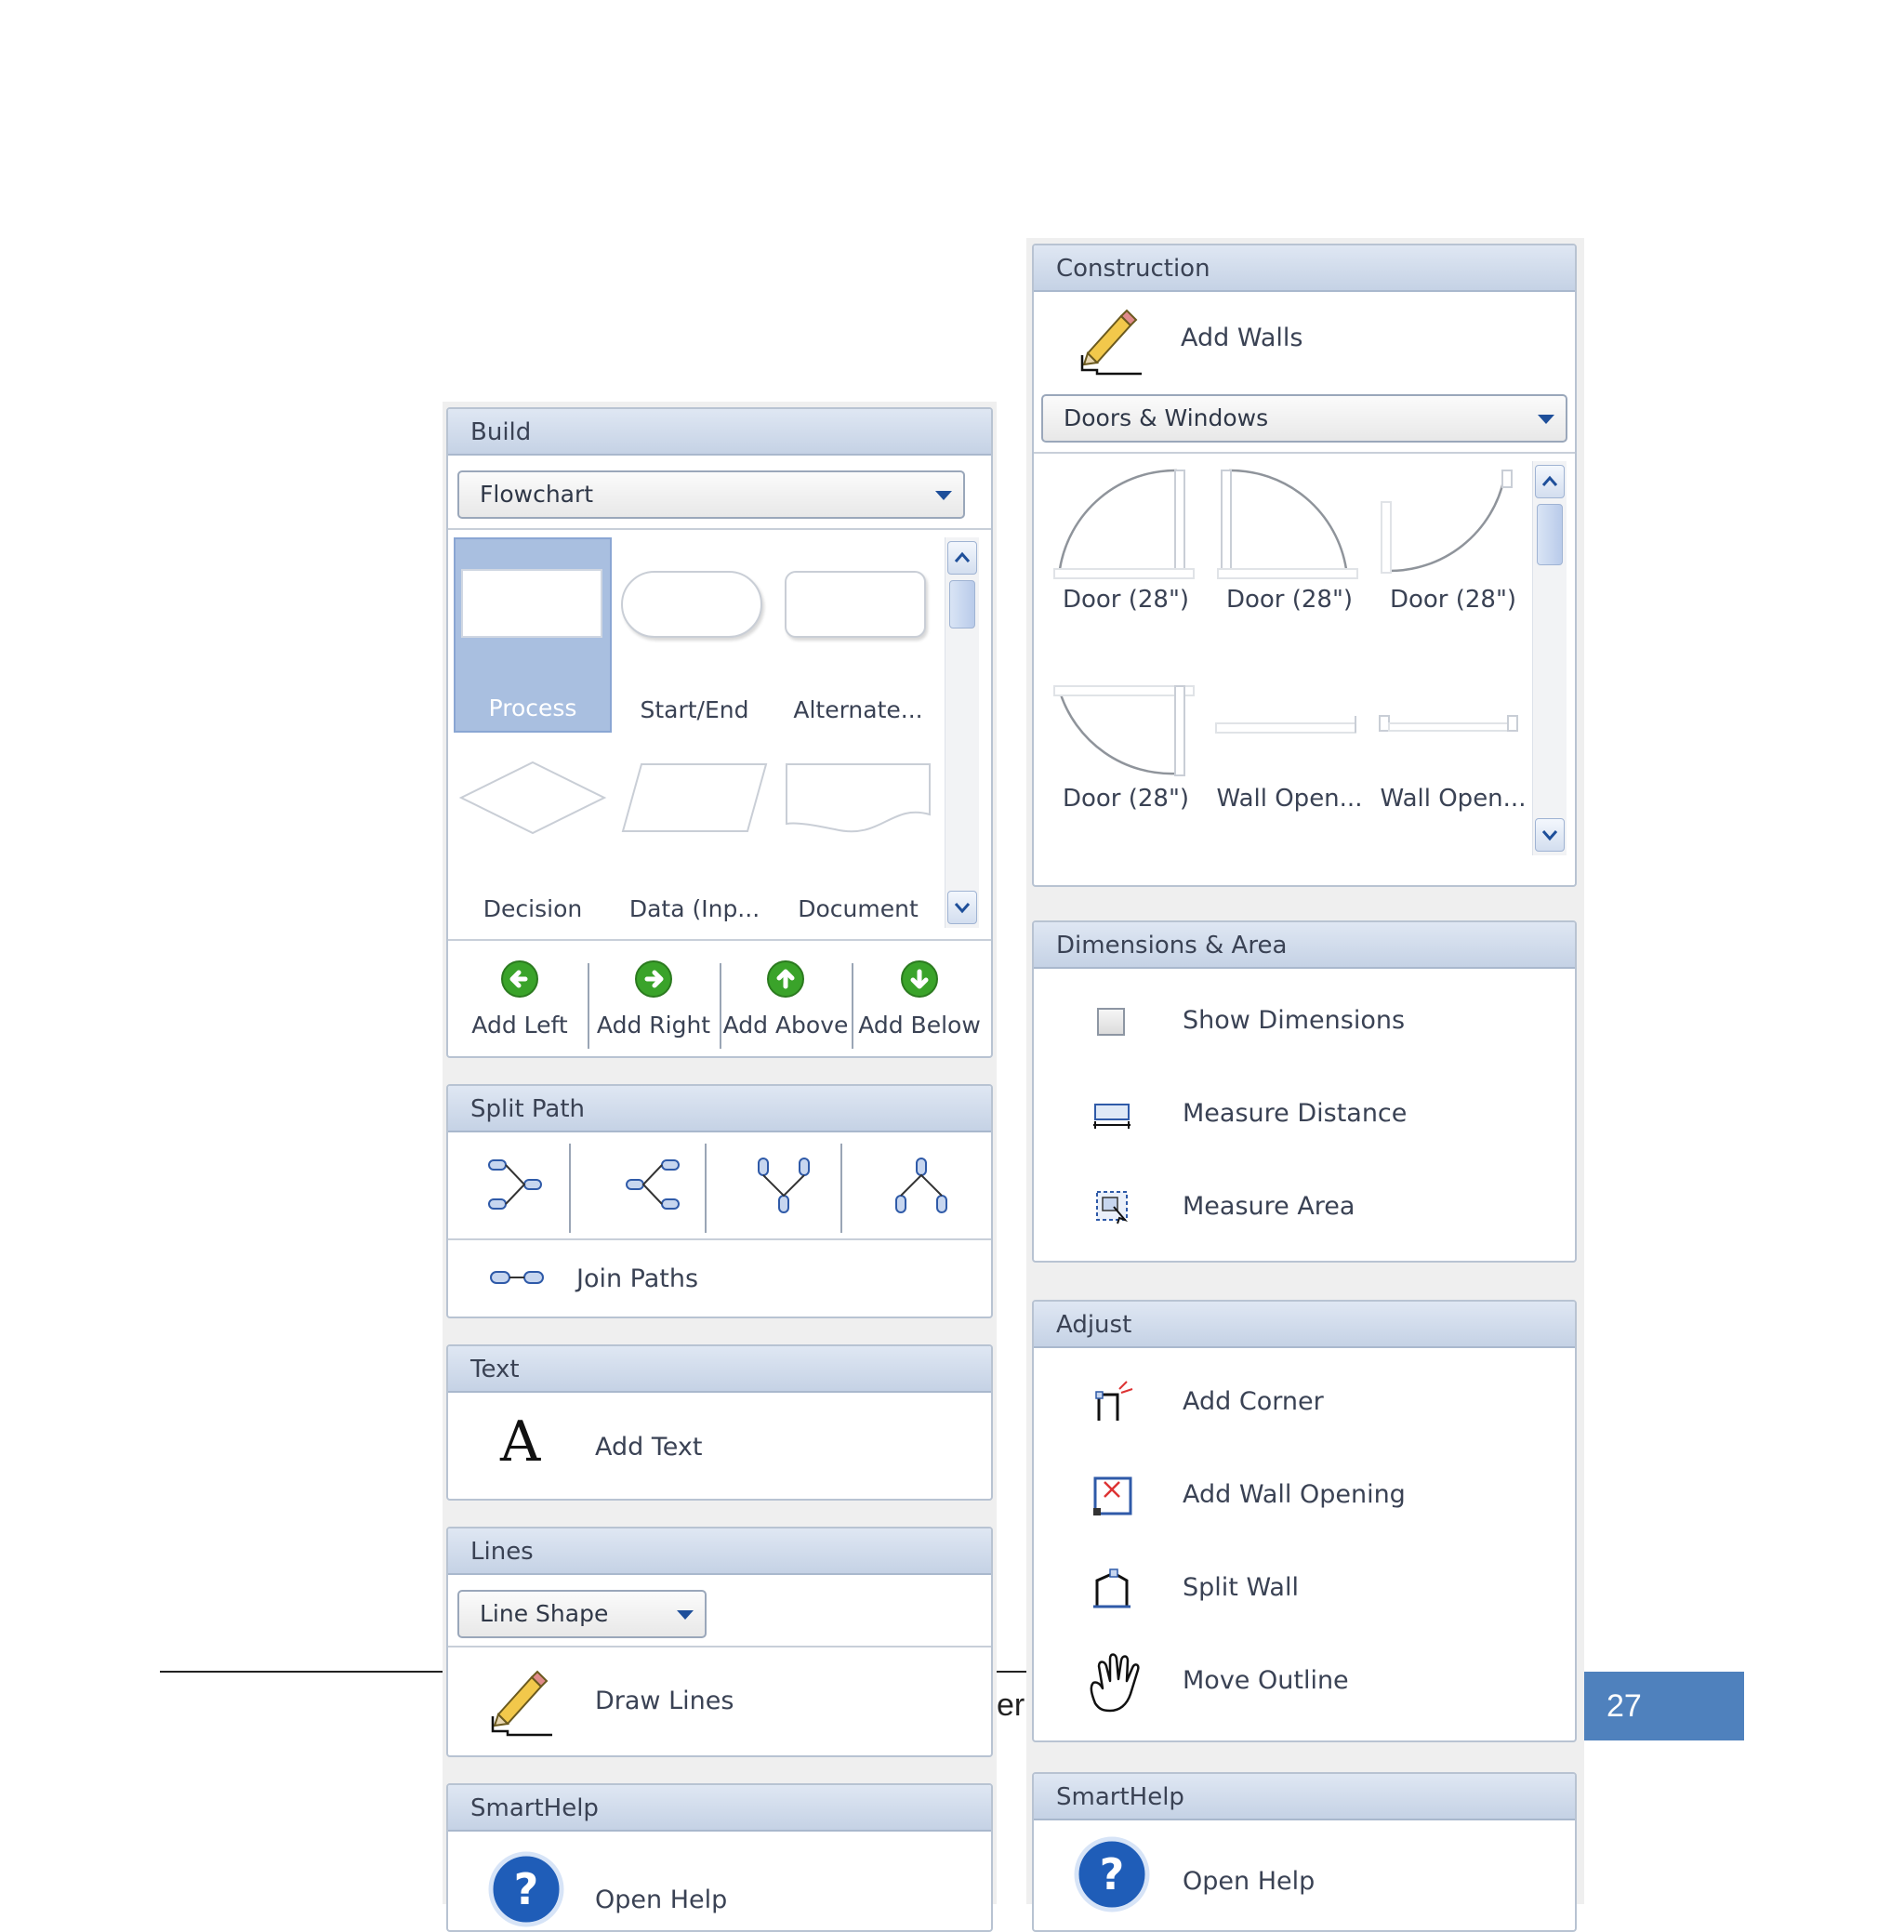  What do you see at coordinates (526, 1889) in the screenshot?
I see `help-question-icon: ?` at bounding box center [526, 1889].